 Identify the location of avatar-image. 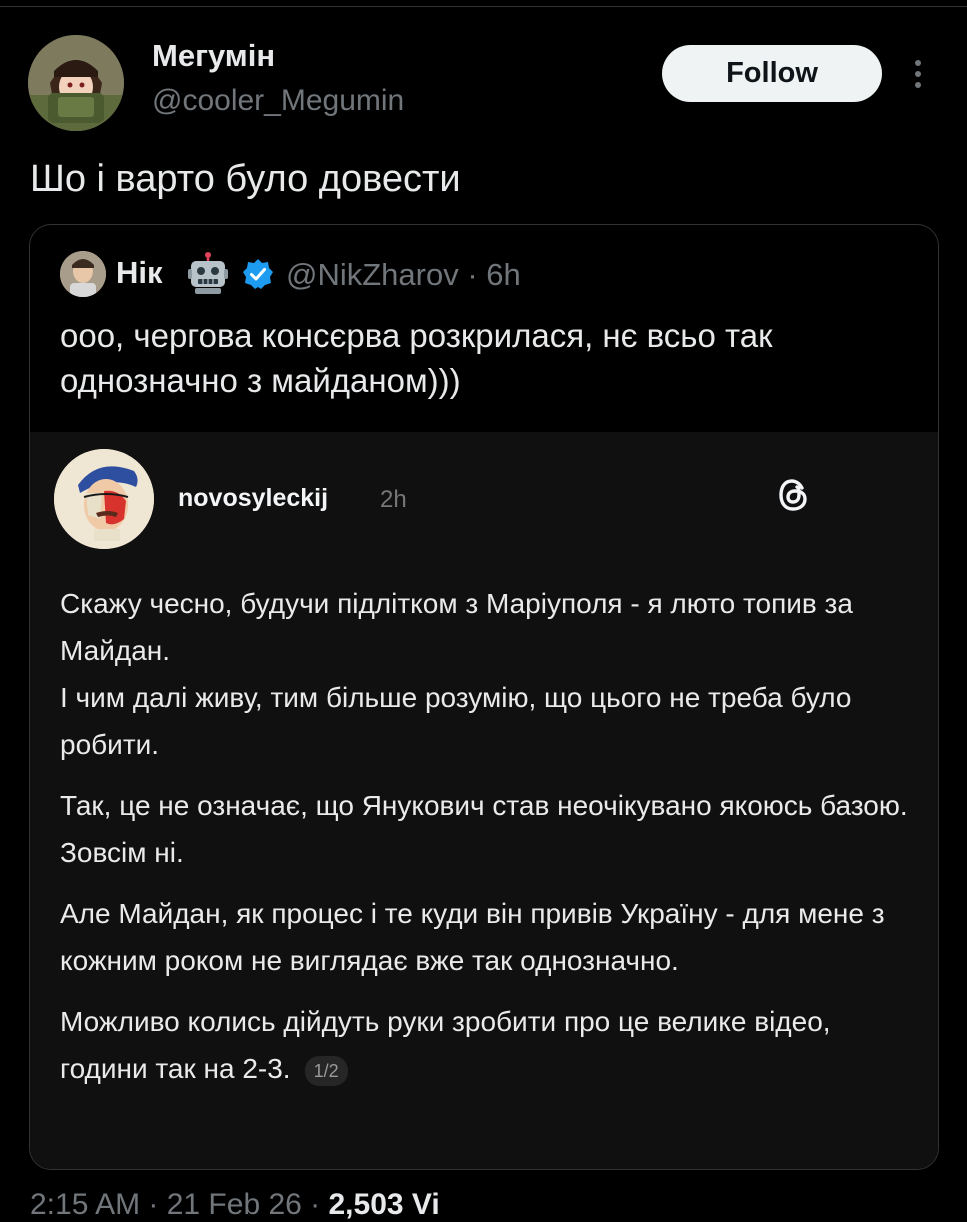
(76, 83).